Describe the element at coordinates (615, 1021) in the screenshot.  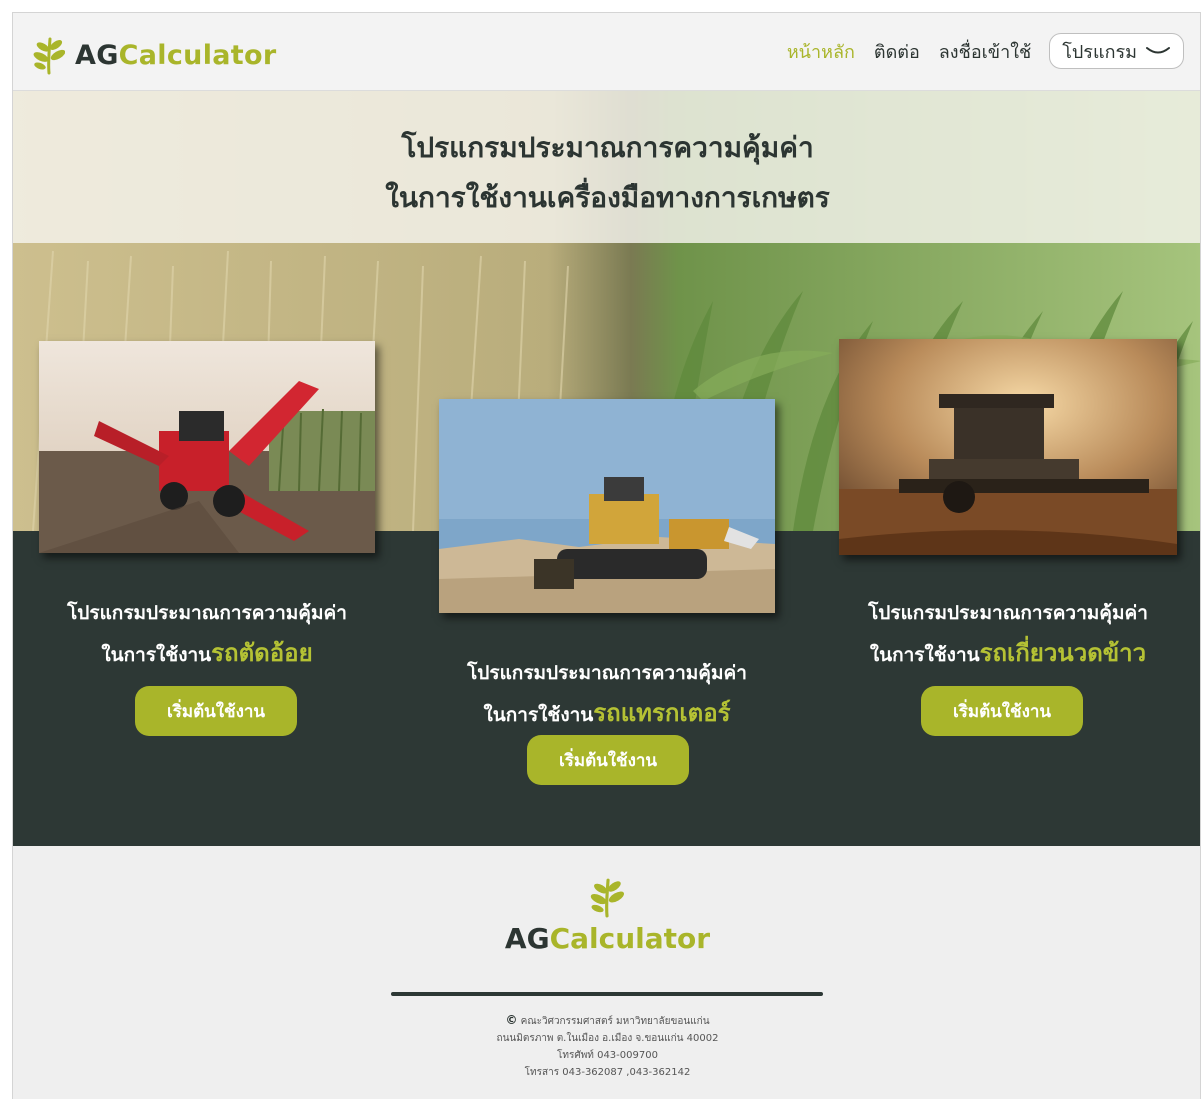
I see `footer-org: คณะวิศวกรรมศาสตร์ มหาวิทยาลัยขอนแก่น` at that location.